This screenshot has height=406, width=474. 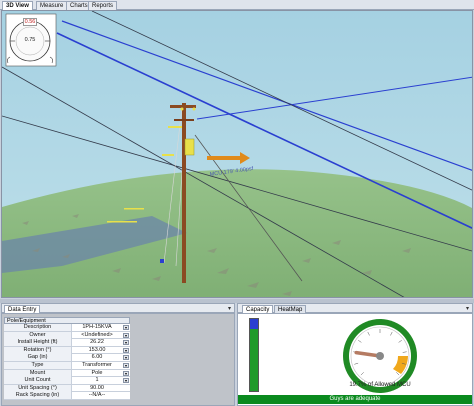 I want to click on property-label: Type, so click(x=38, y=365).